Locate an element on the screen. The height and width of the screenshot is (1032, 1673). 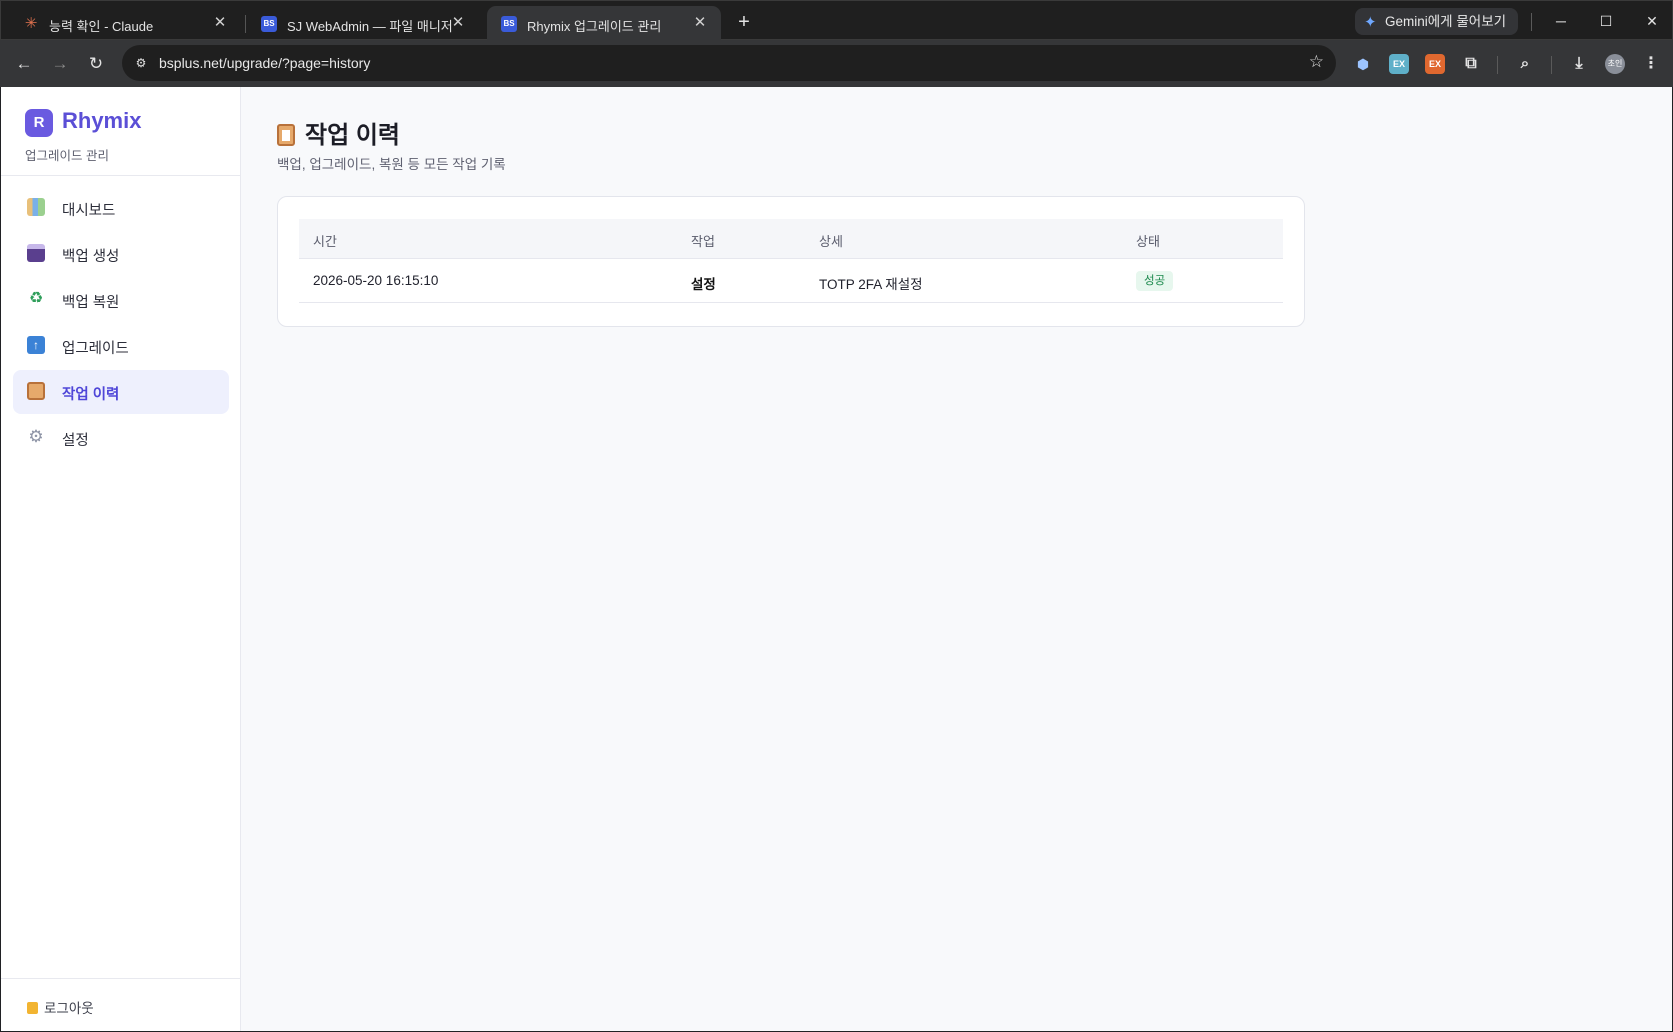
sidebar-item-label: 백업 생성 is located at coordinates (91, 257).